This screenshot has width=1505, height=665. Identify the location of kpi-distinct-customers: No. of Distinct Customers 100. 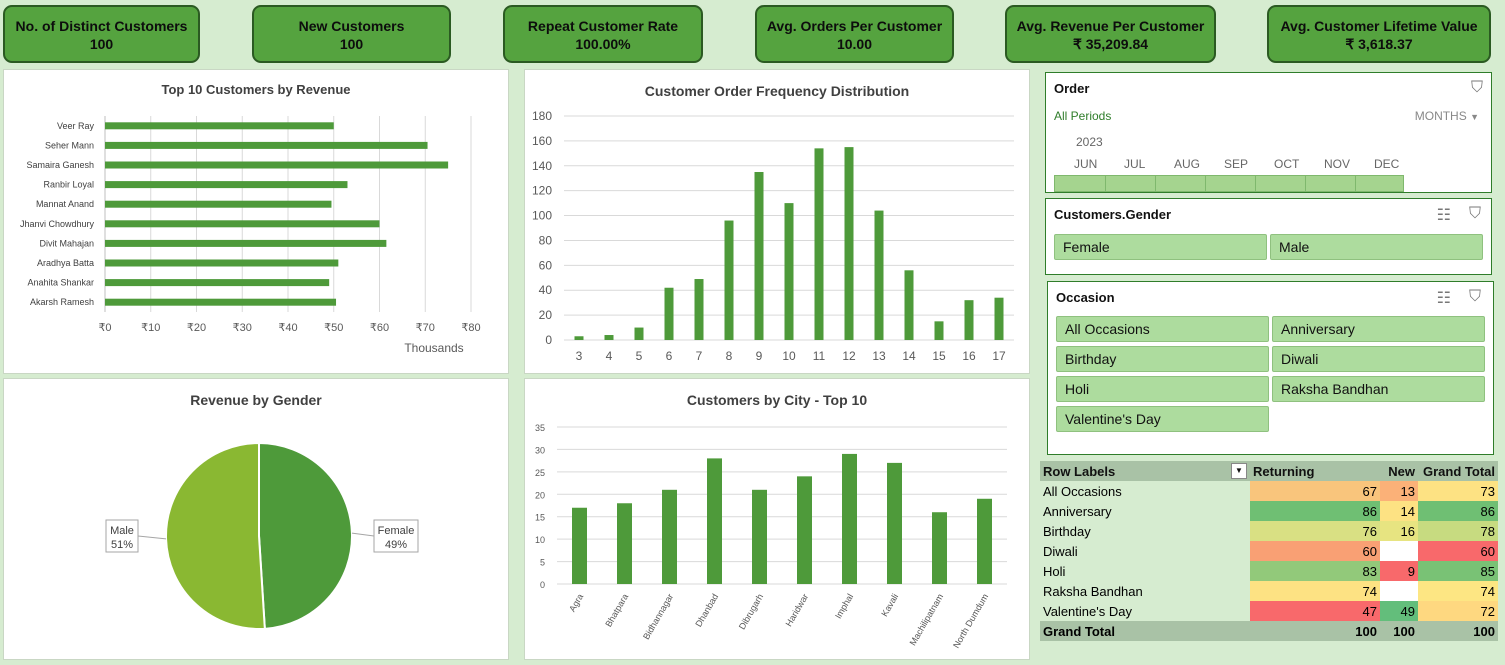
(101, 34).